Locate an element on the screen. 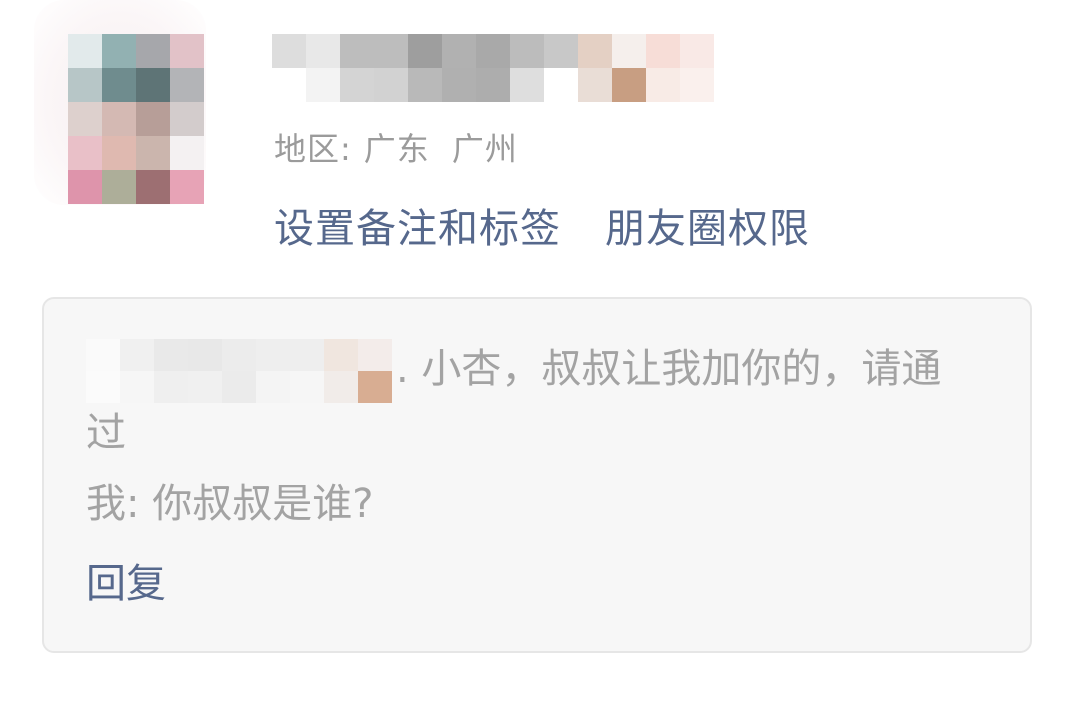 The width and height of the screenshot is (1077, 707). verification-message: . 小杏，叔叔让我加你的，请通过 is located at coordinates (516, 401).